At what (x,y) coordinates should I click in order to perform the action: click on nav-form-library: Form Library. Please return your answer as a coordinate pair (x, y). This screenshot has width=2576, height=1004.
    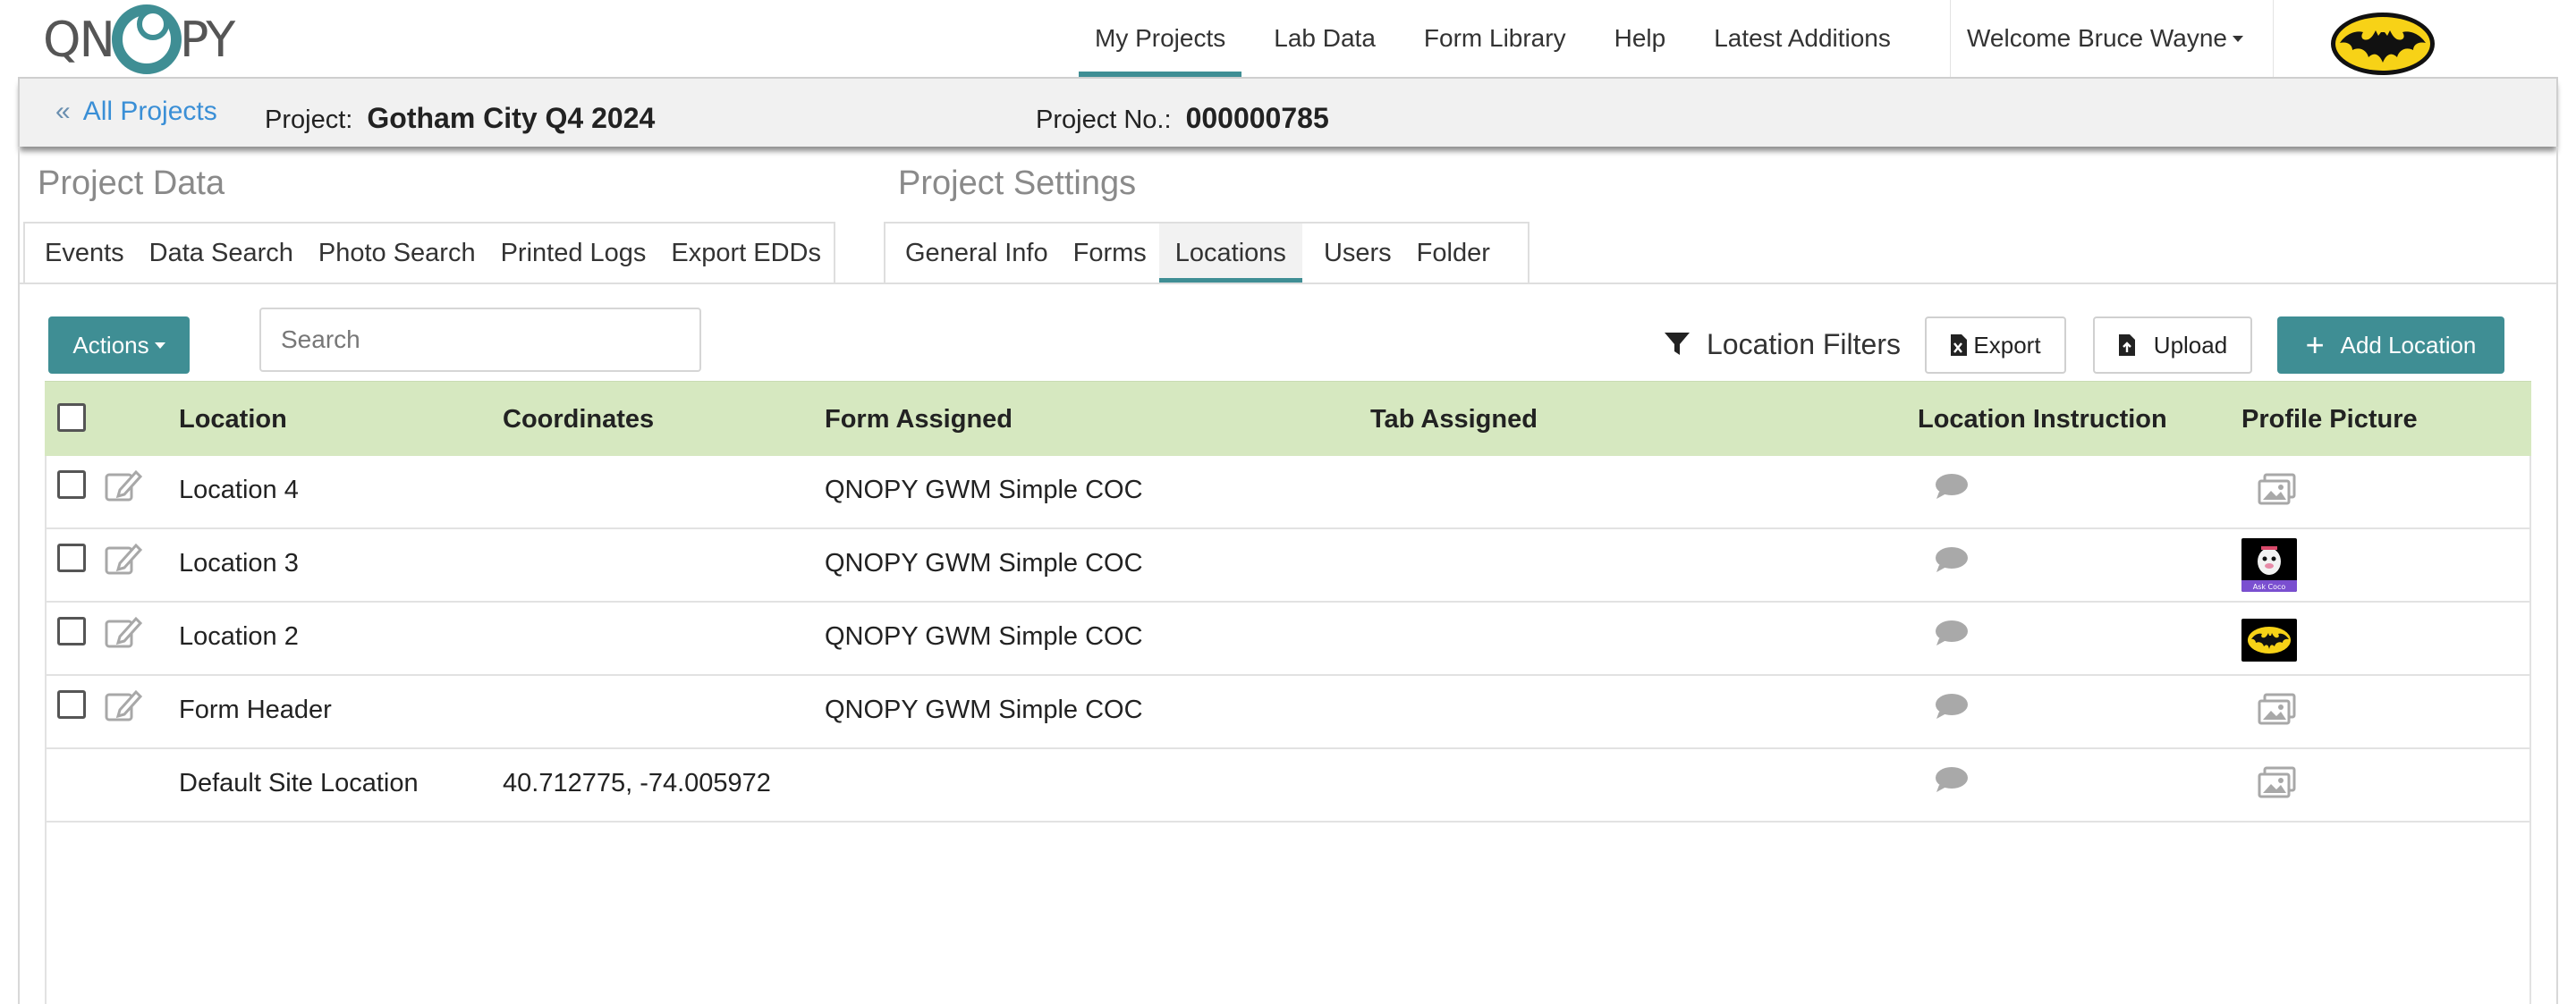
    Looking at the image, I should click on (1495, 38).